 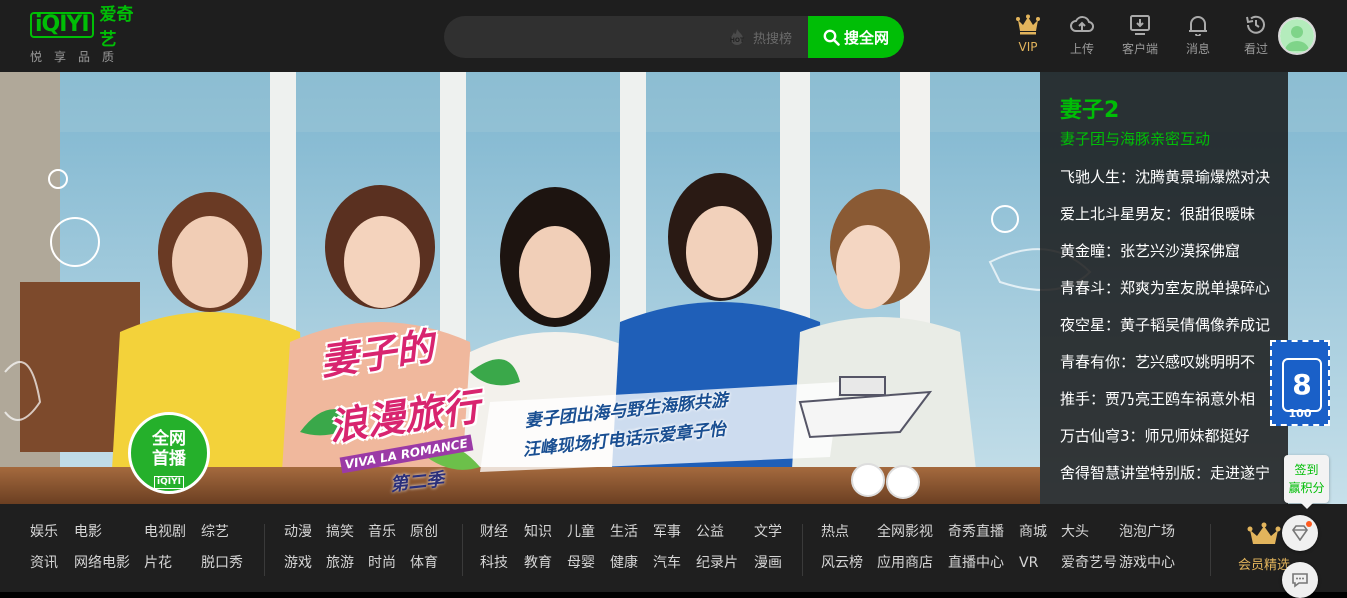 I want to click on vip-selection-label: 会员精选, so click(x=1263, y=565).